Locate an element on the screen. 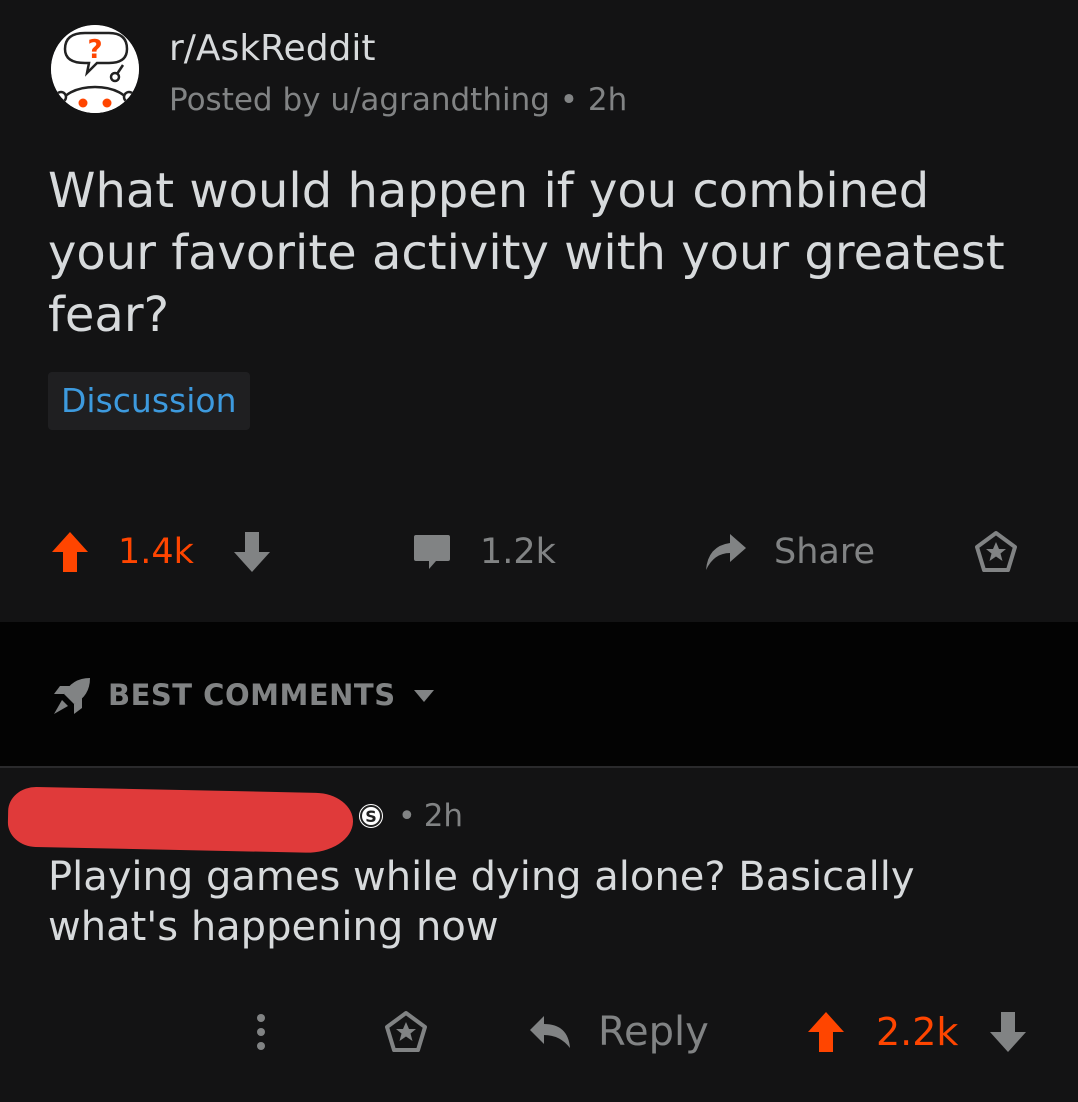 This screenshot has width=1078, height=1102. share-button: Share is located at coordinates (788, 552).